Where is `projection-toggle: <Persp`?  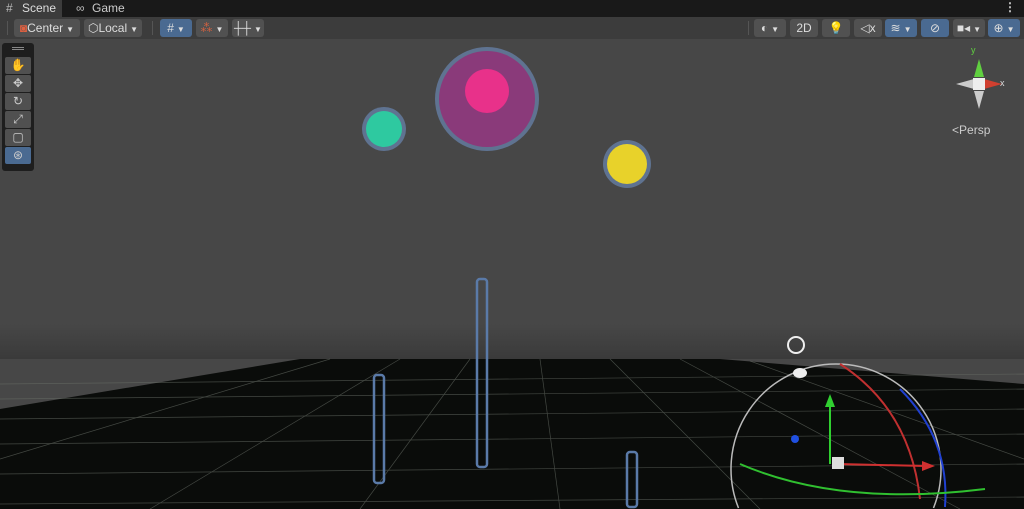
projection-toggle: <Persp is located at coordinates (971, 130).